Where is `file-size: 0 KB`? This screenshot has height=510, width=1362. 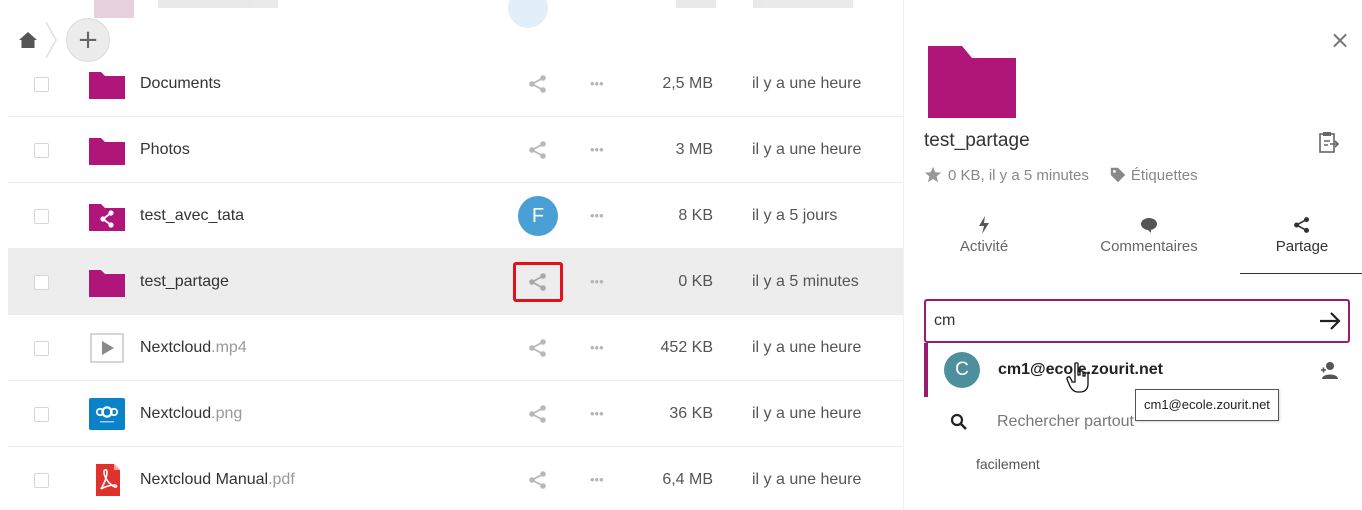 file-size: 0 KB is located at coordinates (695, 281).